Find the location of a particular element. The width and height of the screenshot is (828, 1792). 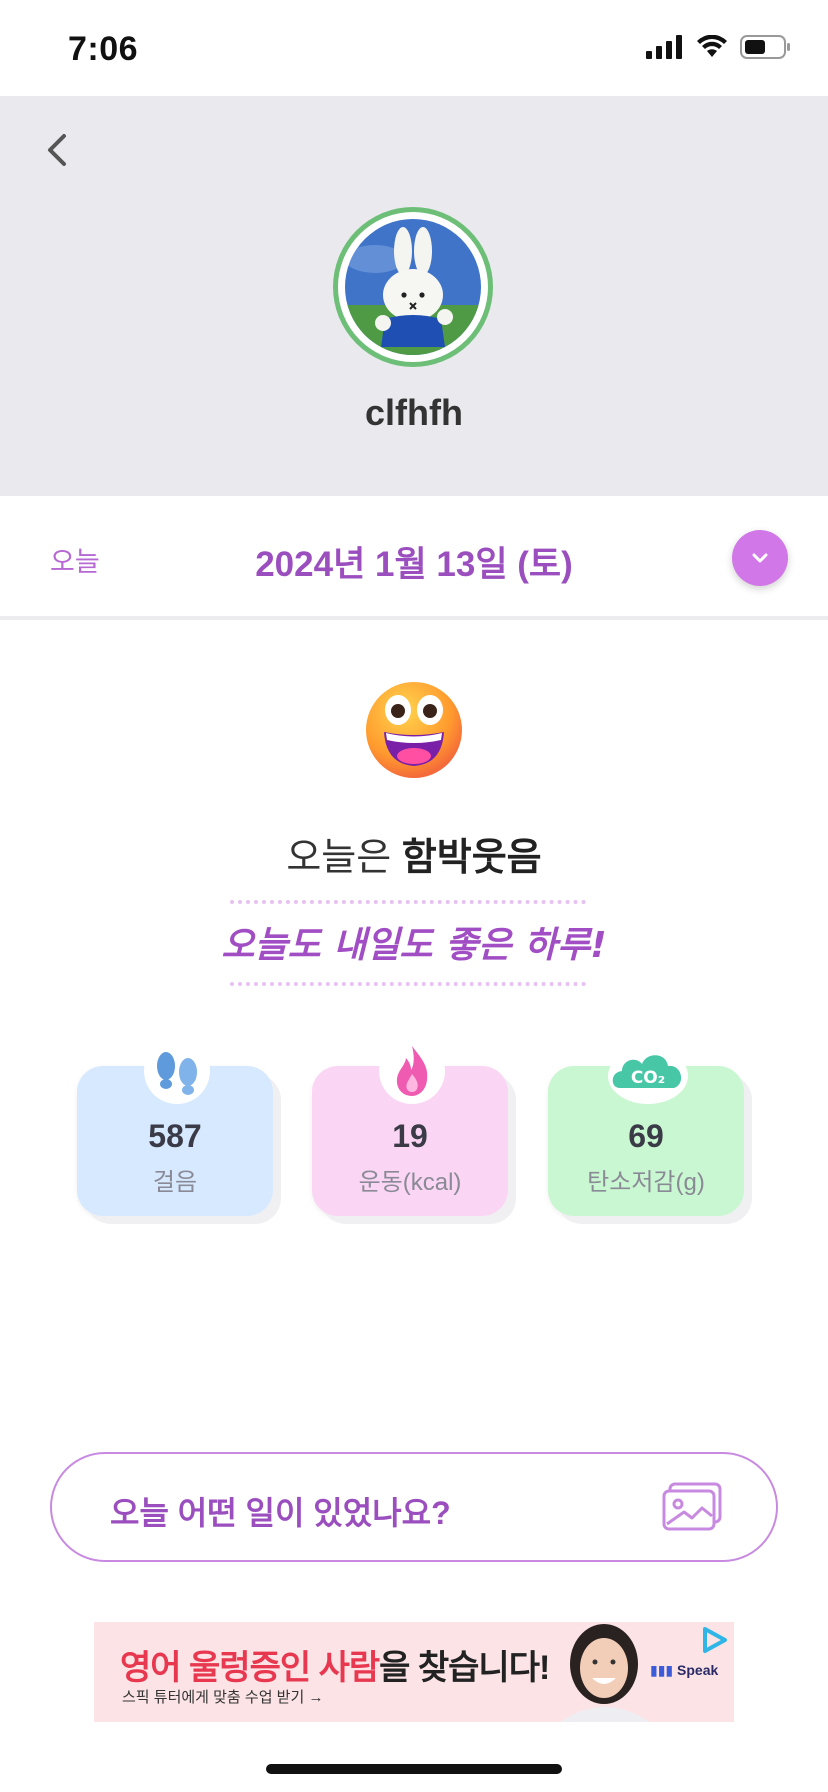

status-icons is located at coordinates (719, 47).